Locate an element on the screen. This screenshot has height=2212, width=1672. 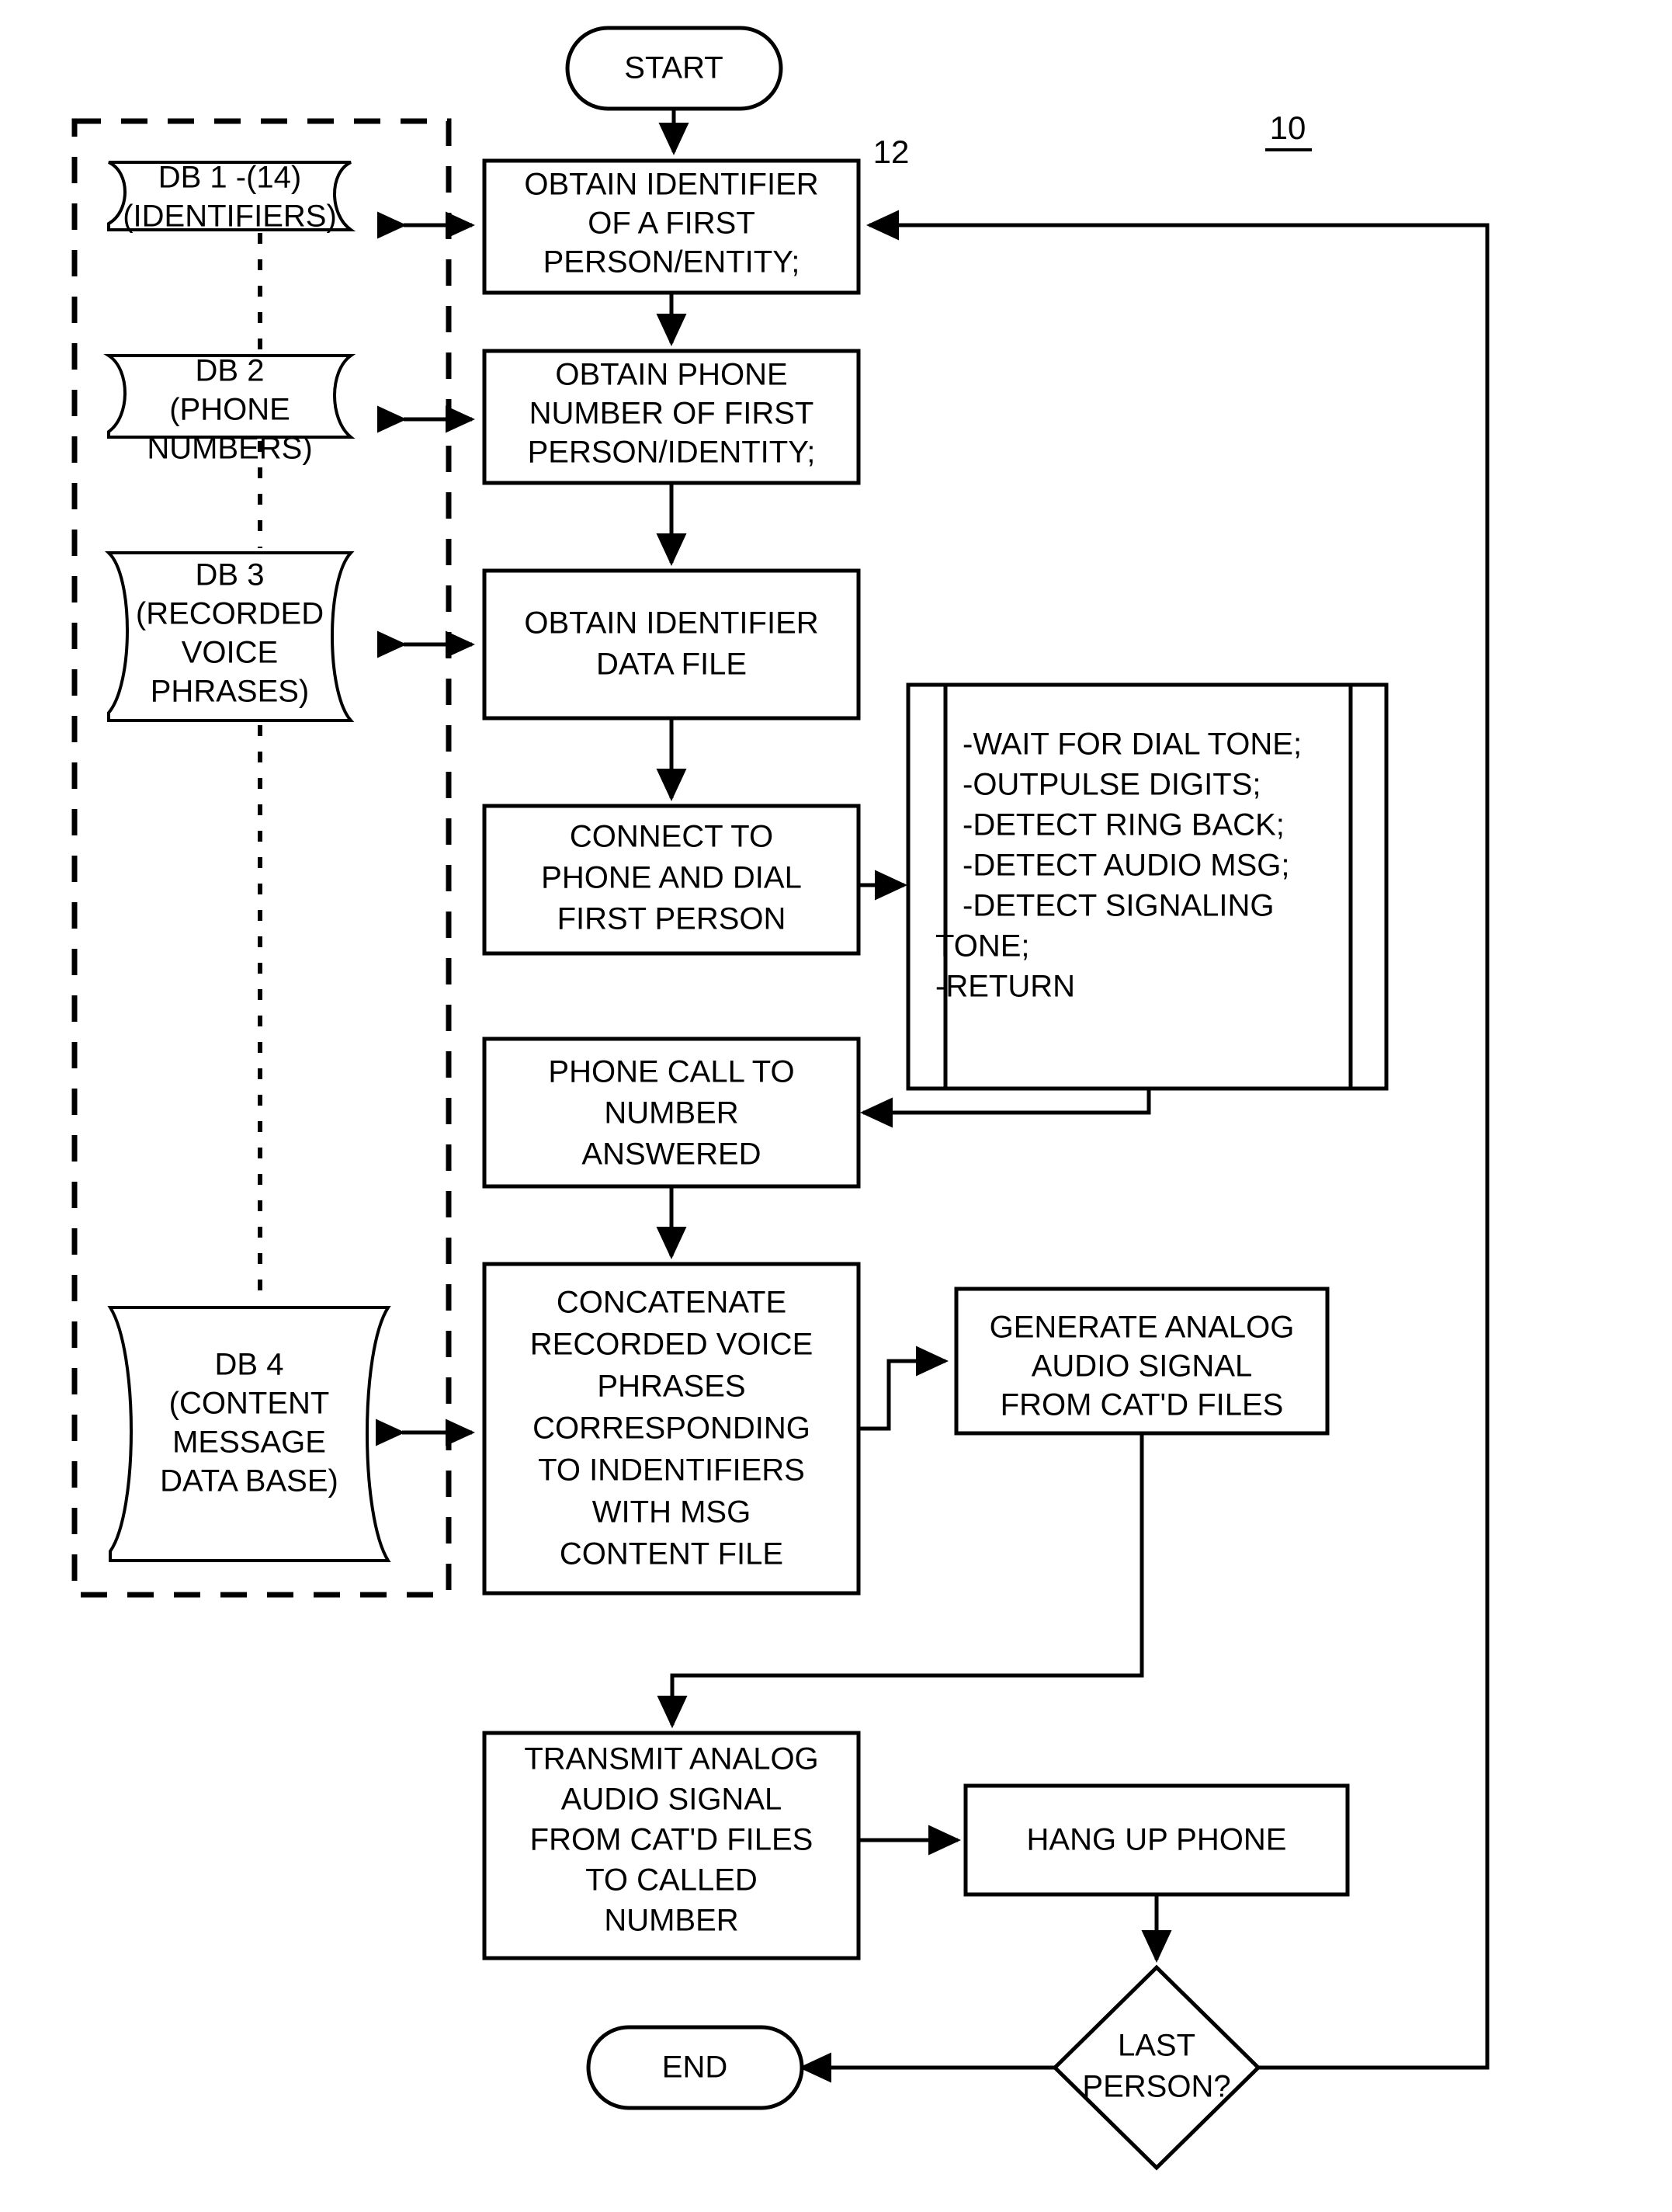
subroutine-line-6: -RETURN is located at coordinates (1005, 987).